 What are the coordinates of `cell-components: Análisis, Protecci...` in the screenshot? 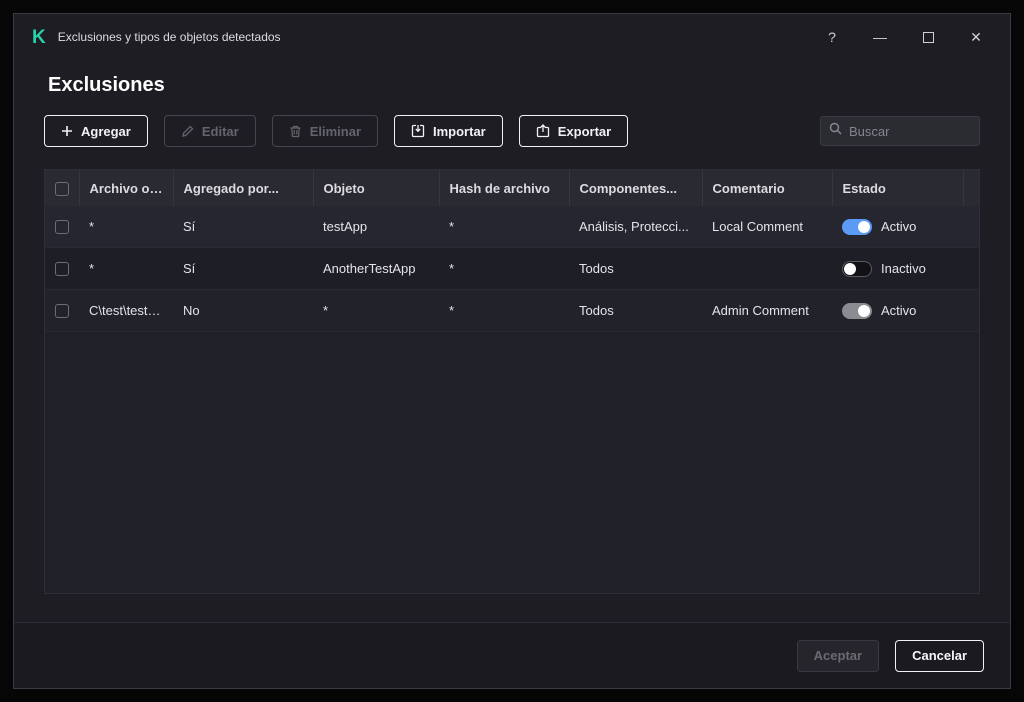 It's located at (635, 227).